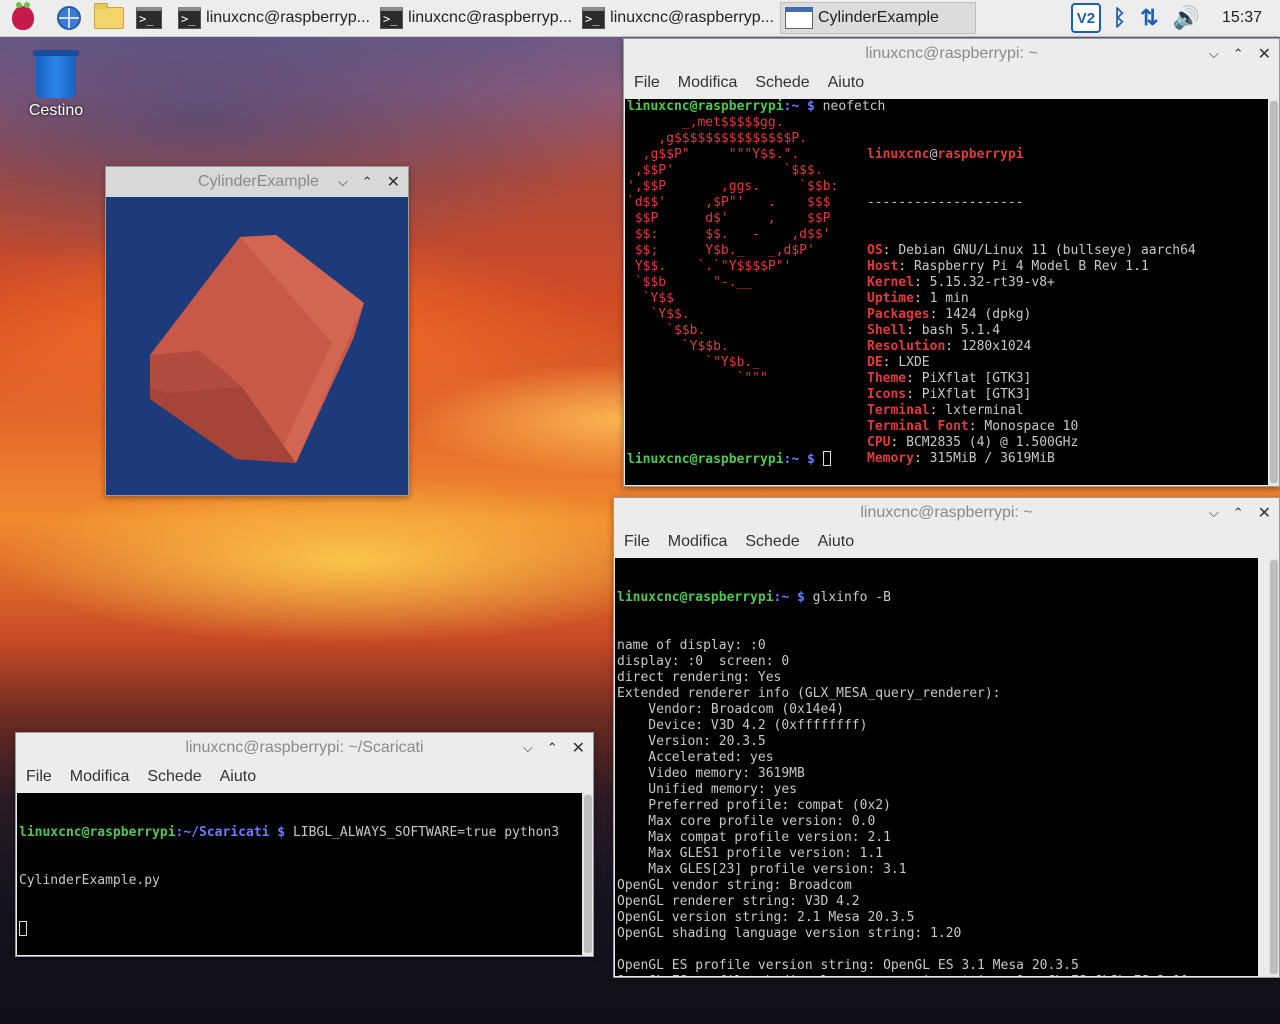 The image size is (1280, 1024). I want to click on output-line: Max compat profile version: 2.1, so click(754, 837).